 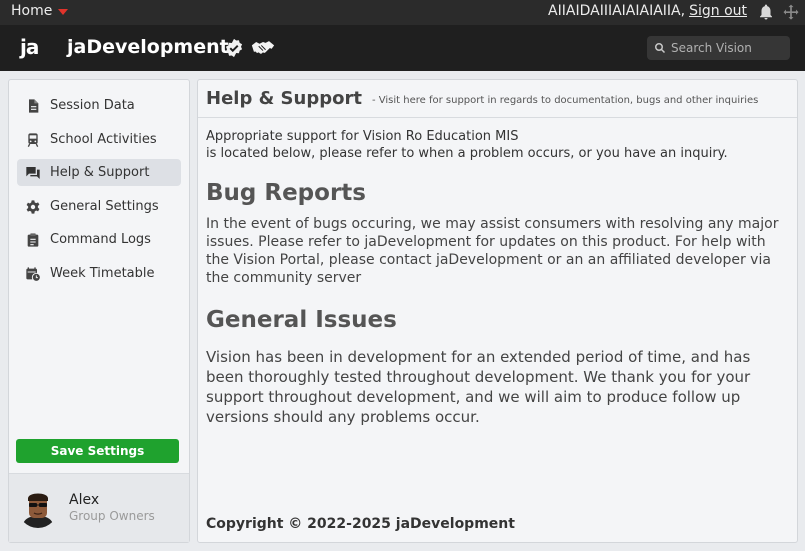 I want to click on logo: ja, so click(x=29, y=47).